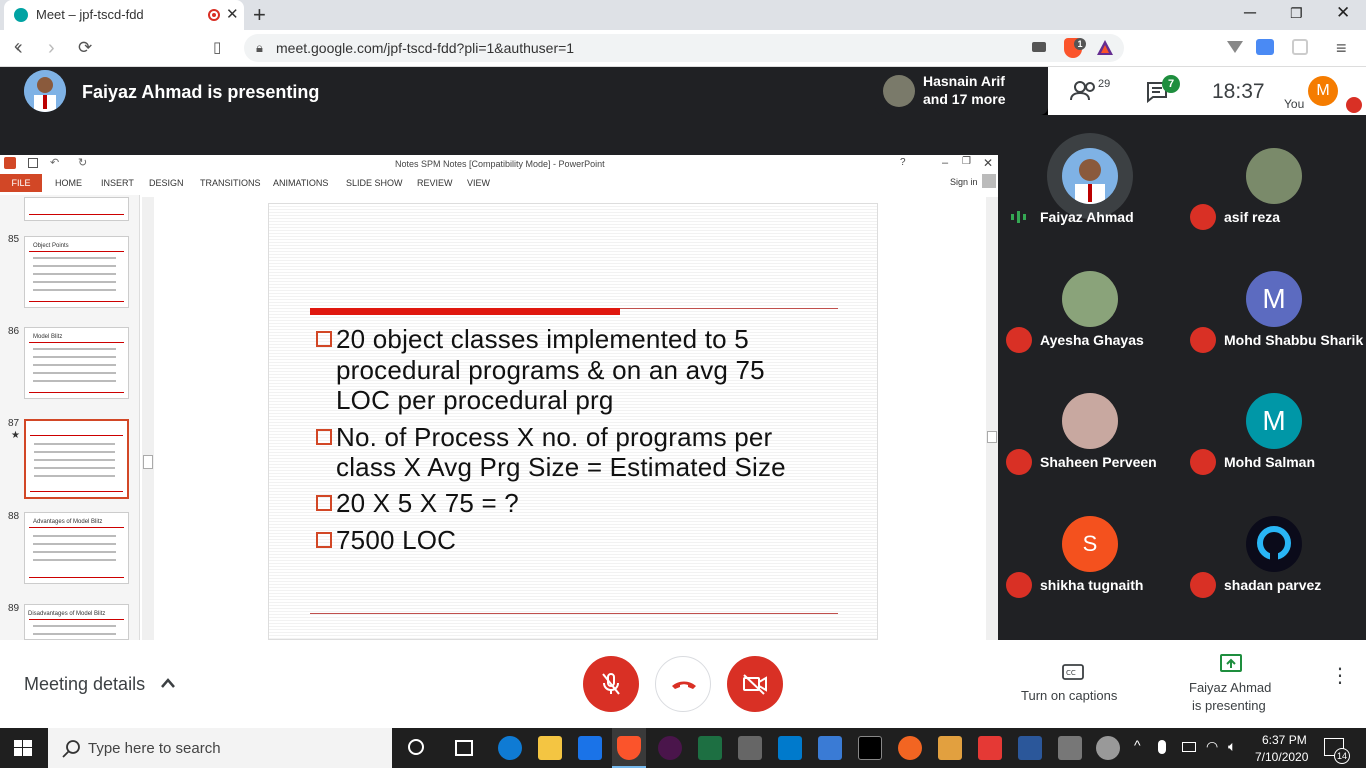 The width and height of the screenshot is (1366, 768). Describe the element at coordinates (76, 272) in the screenshot. I see `slide-thumbnail-85: Object Points` at that location.